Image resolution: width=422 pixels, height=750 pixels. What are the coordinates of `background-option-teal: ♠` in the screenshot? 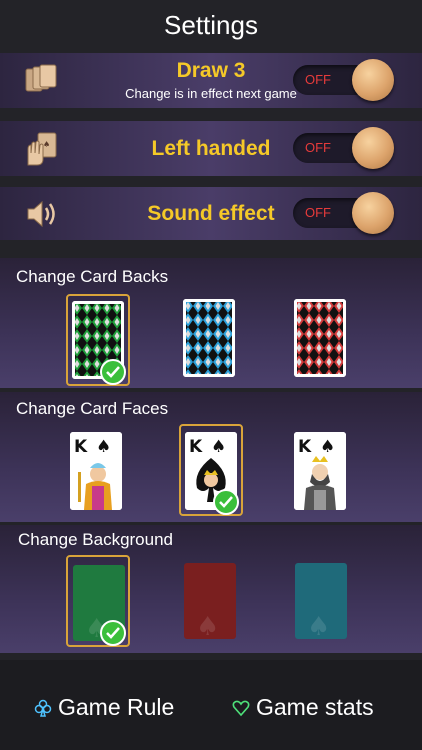 It's located at (322, 601).